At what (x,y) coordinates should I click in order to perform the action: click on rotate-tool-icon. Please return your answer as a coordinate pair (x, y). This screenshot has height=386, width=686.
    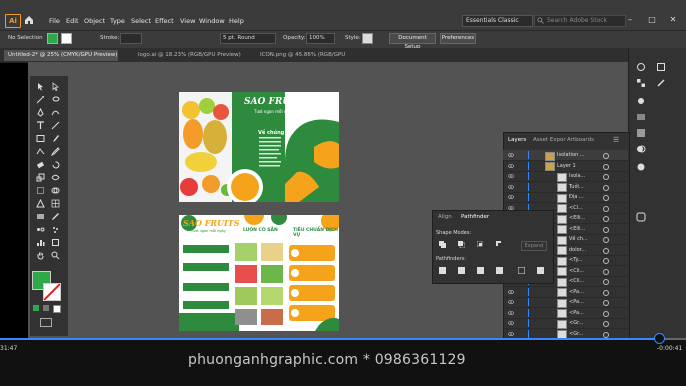
    Looking at the image, I should click on (55, 164).